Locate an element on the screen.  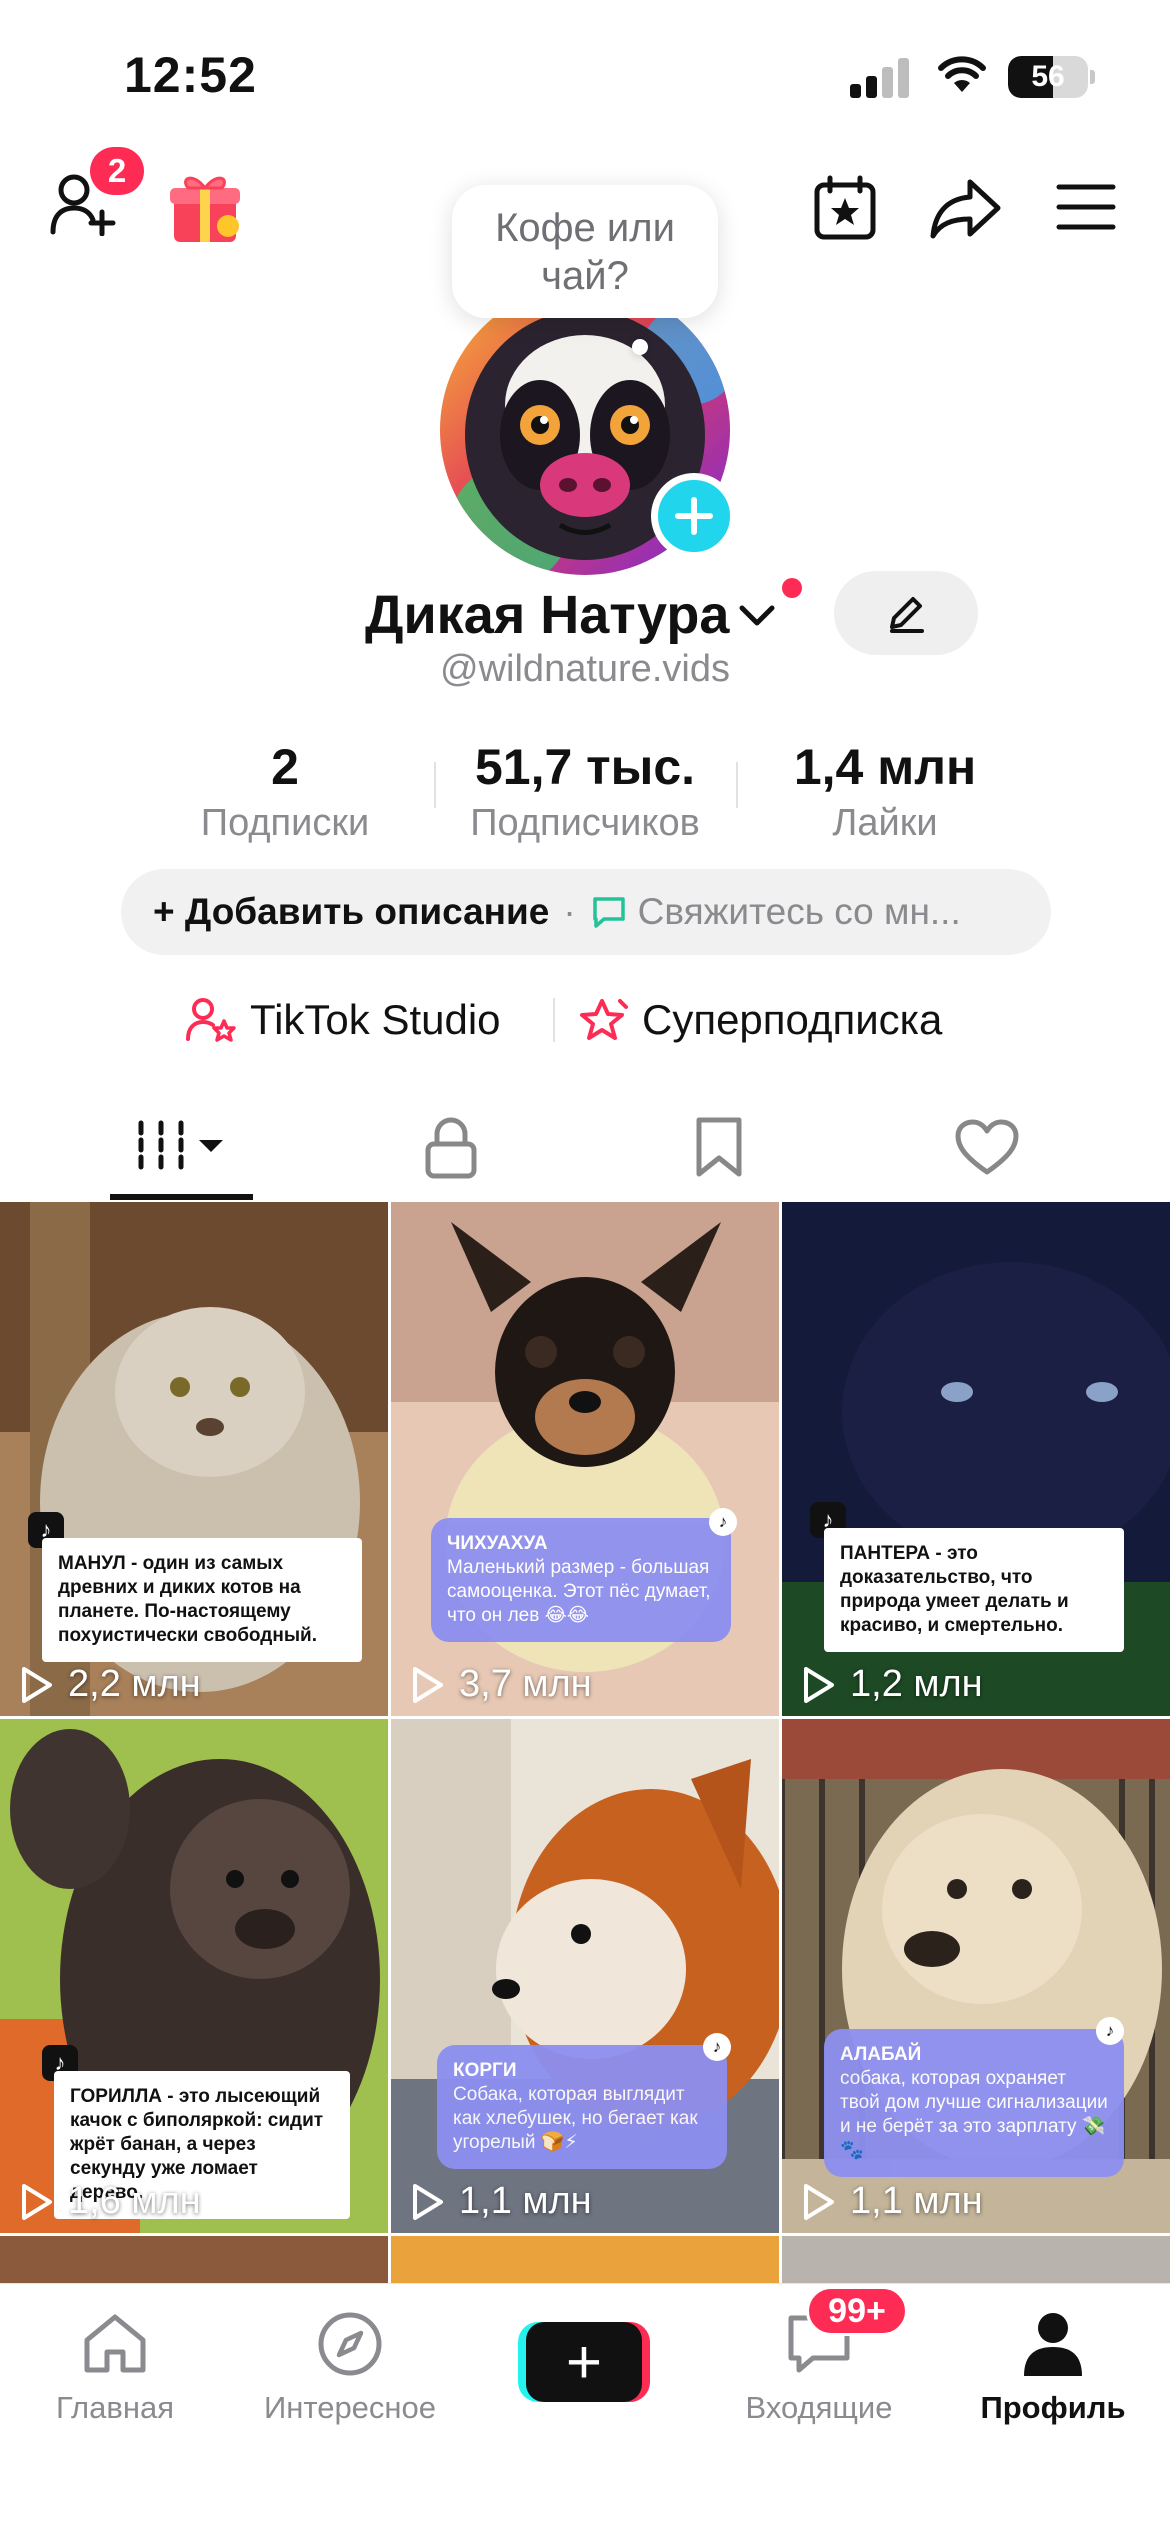
stat-following: 2 Подписки is located at coordinates (285, 792).